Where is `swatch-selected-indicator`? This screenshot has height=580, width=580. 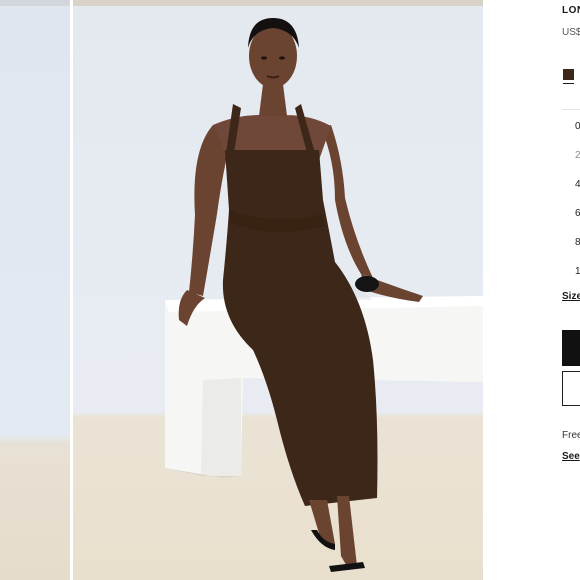 swatch-selected-indicator is located at coordinates (568, 83).